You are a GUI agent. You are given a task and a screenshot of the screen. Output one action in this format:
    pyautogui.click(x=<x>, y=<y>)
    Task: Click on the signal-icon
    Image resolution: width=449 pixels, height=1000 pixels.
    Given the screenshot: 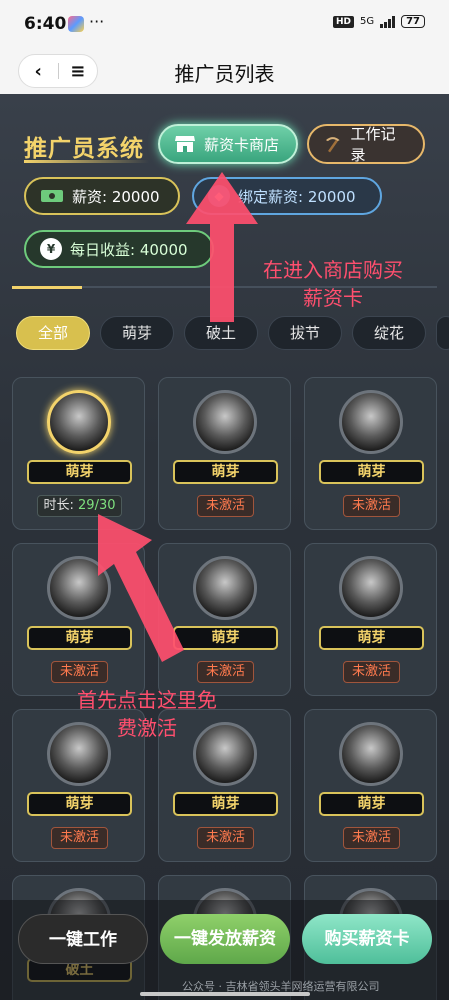 What is the action you would take?
    pyautogui.click(x=388, y=21)
    